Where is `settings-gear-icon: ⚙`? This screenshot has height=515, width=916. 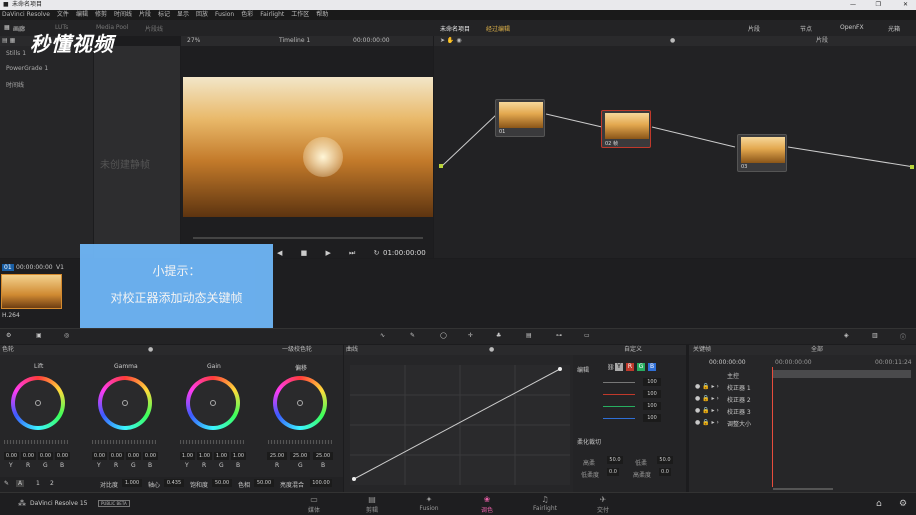
settings-gear-icon: ⚙ is located at coordinates (903, 504).